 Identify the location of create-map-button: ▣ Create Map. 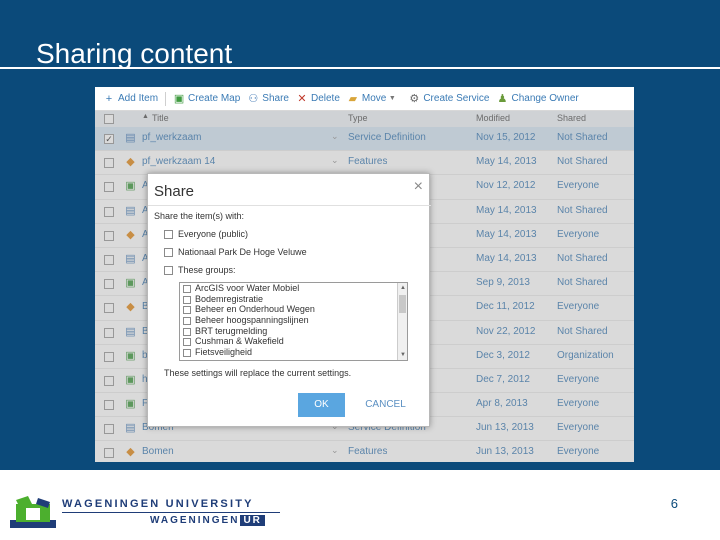
(206, 99).